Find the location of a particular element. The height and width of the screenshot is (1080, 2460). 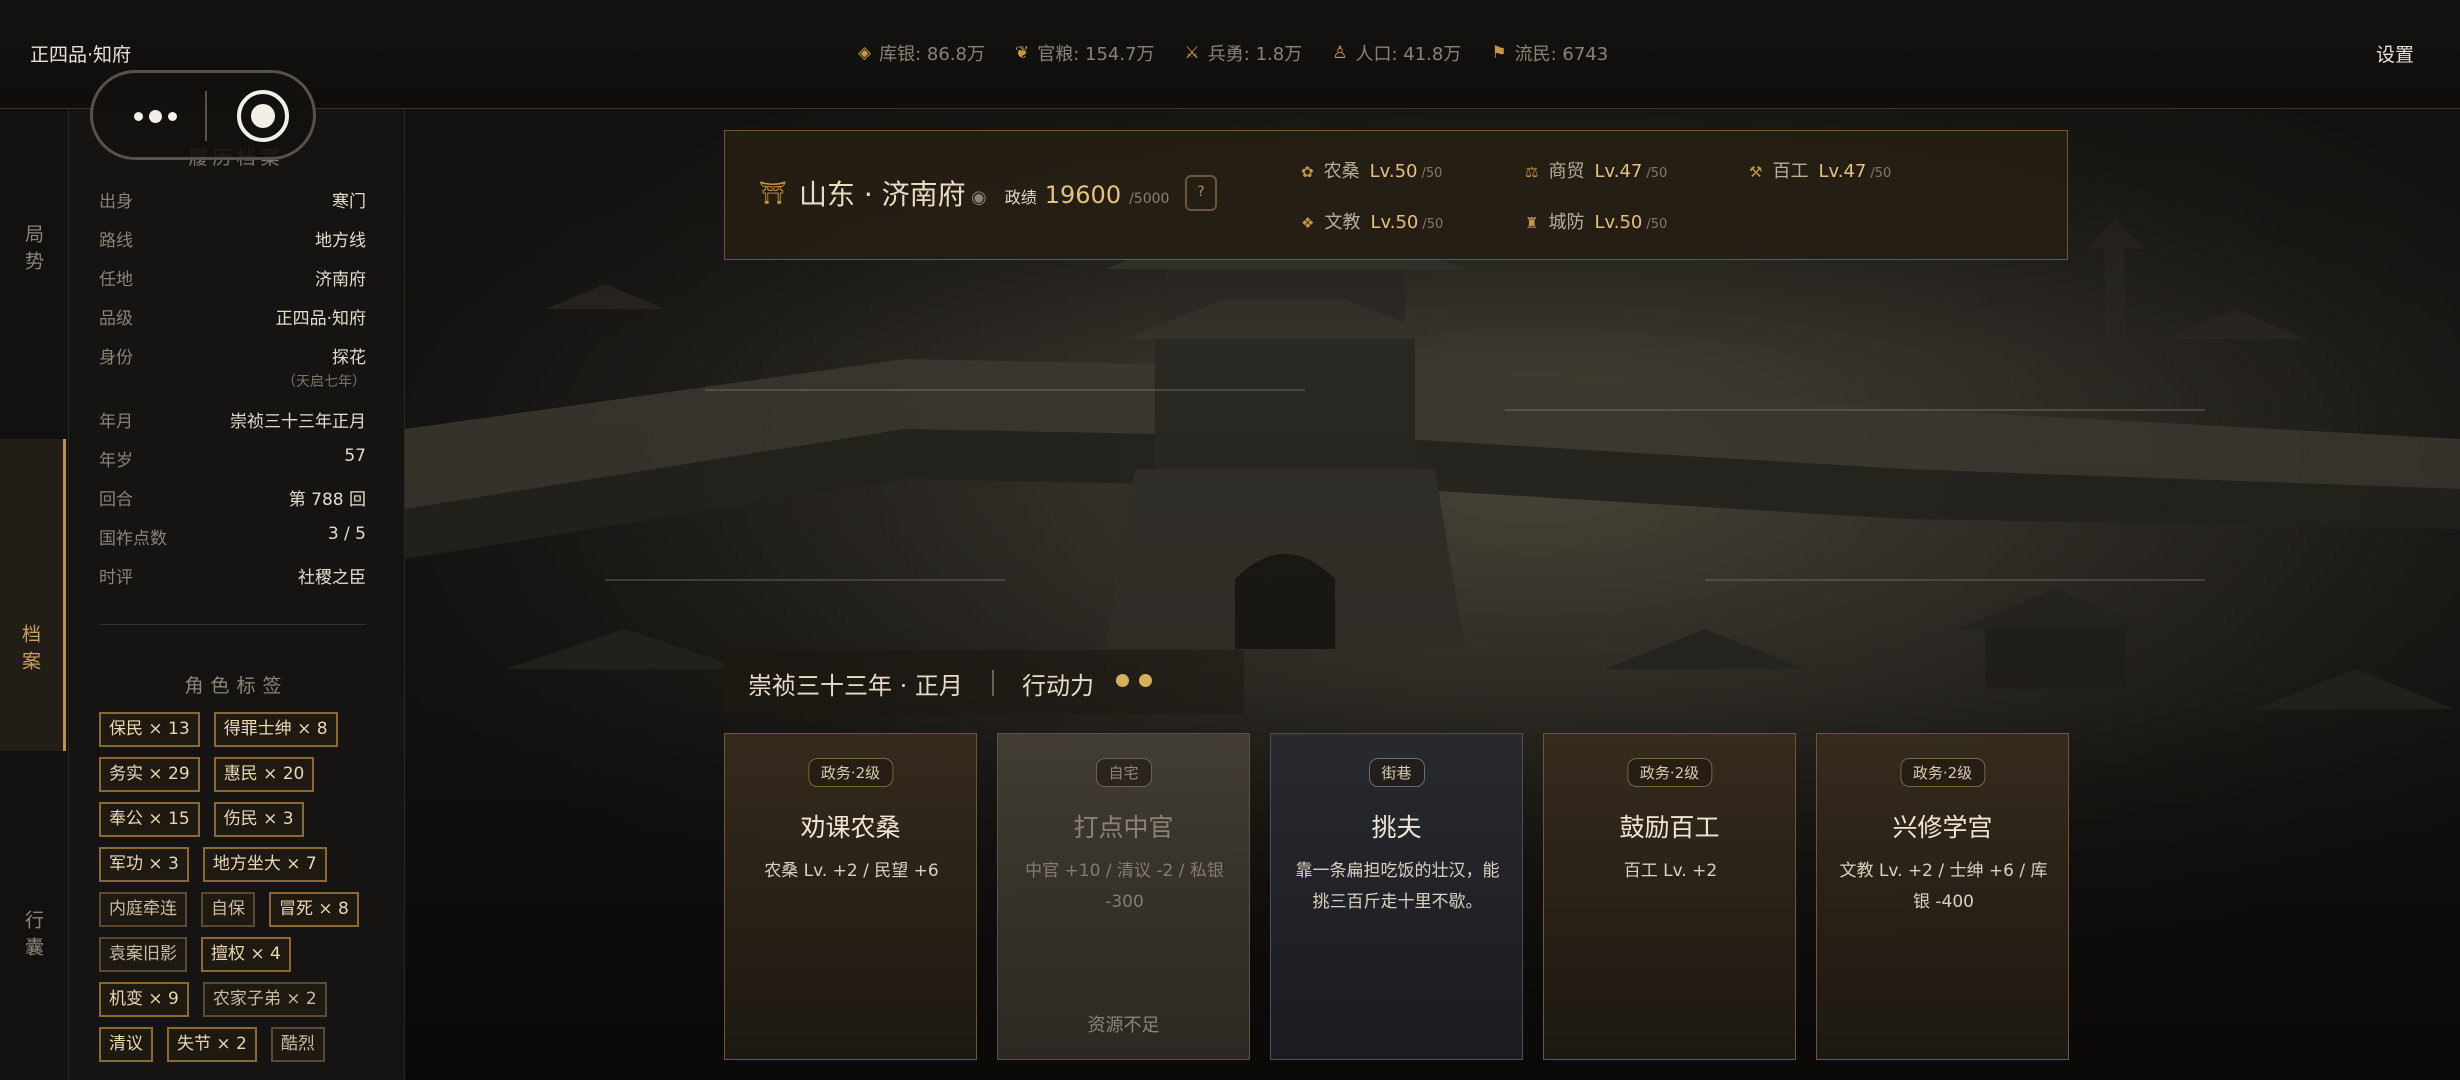

card-effect: 百工 Lv. +2 is located at coordinates (1670, 871).